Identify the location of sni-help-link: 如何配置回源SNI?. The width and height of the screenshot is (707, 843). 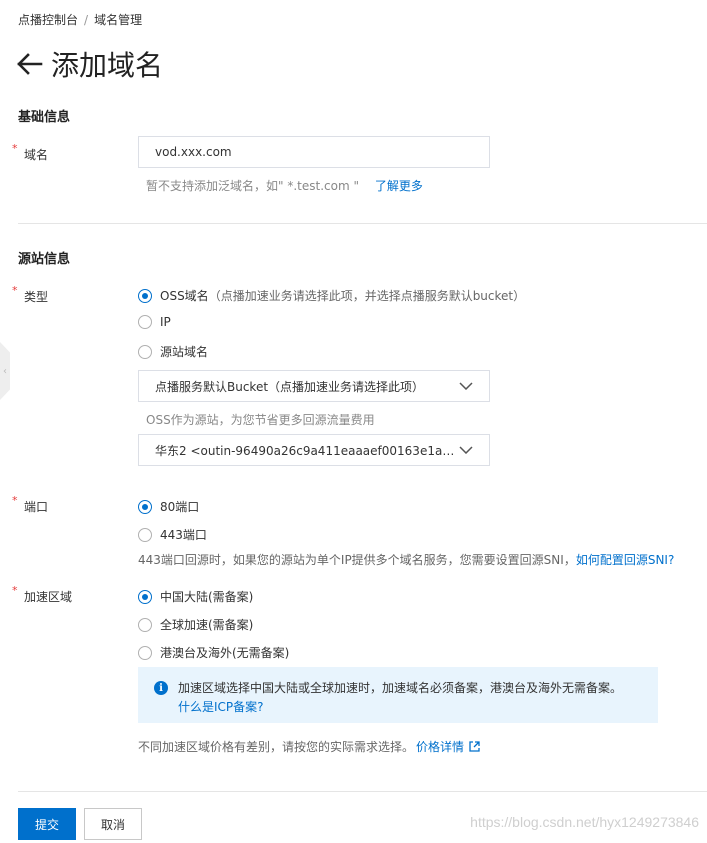
(625, 560).